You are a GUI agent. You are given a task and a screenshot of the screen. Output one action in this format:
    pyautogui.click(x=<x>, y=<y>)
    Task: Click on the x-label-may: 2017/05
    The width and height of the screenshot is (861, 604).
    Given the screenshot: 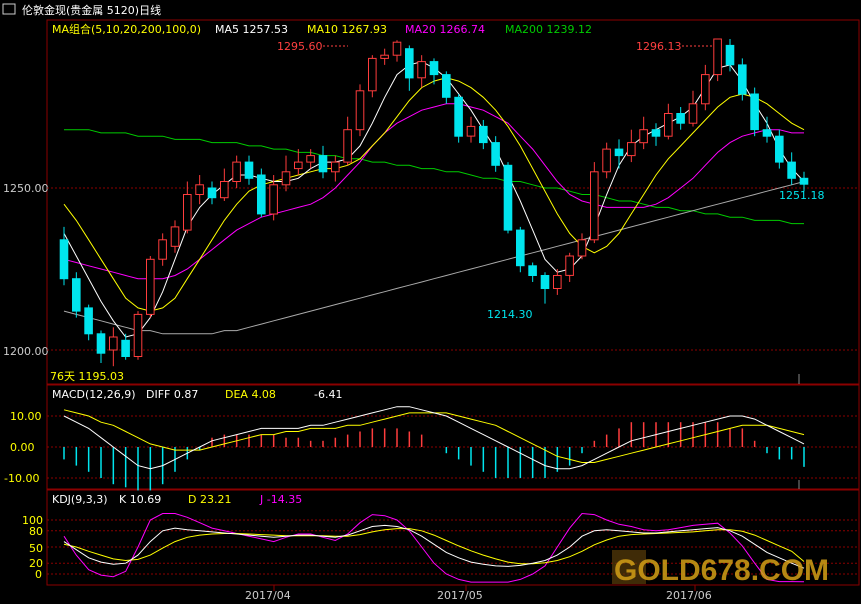 What is the action you would take?
    pyautogui.click(x=460, y=595)
    